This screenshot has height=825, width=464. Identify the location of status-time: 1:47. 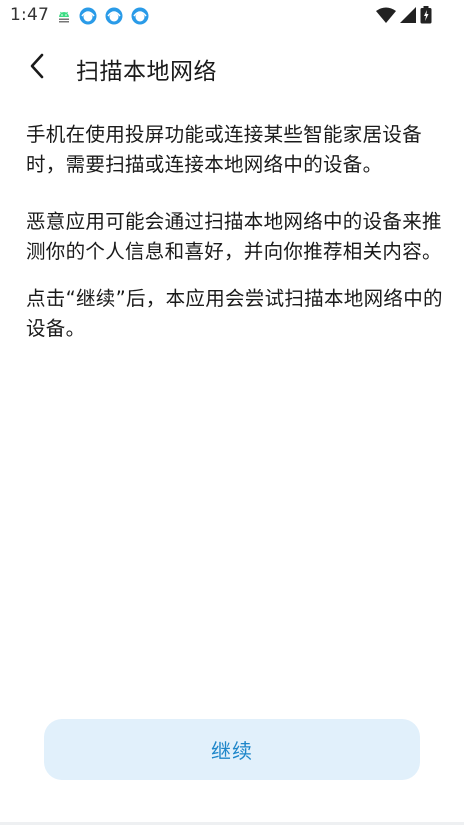
(29, 15).